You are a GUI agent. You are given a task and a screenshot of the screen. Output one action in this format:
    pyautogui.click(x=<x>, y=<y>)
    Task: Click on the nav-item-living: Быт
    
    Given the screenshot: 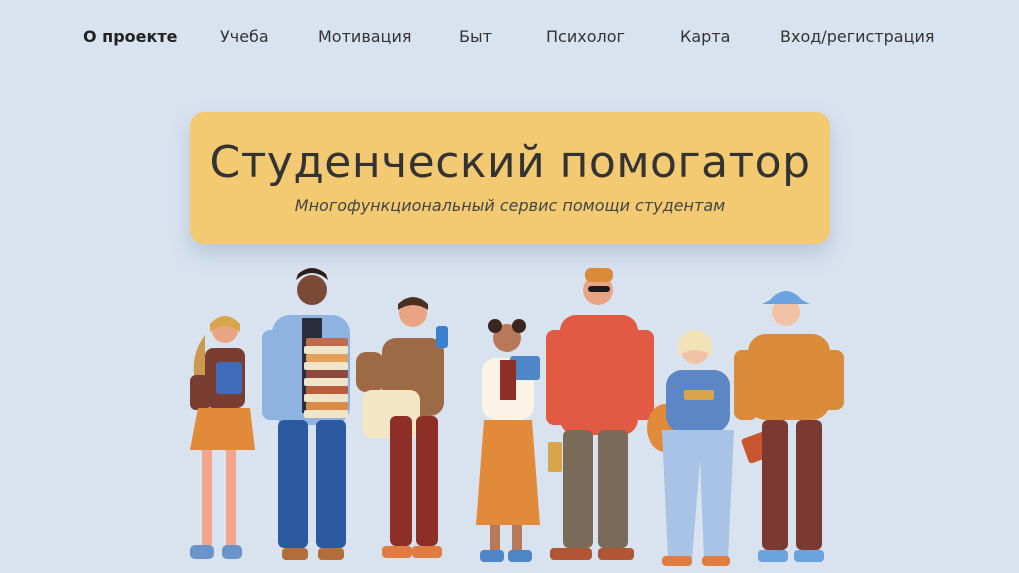 What is the action you would take?
    pyautogui.click(x=475, y=37)
    